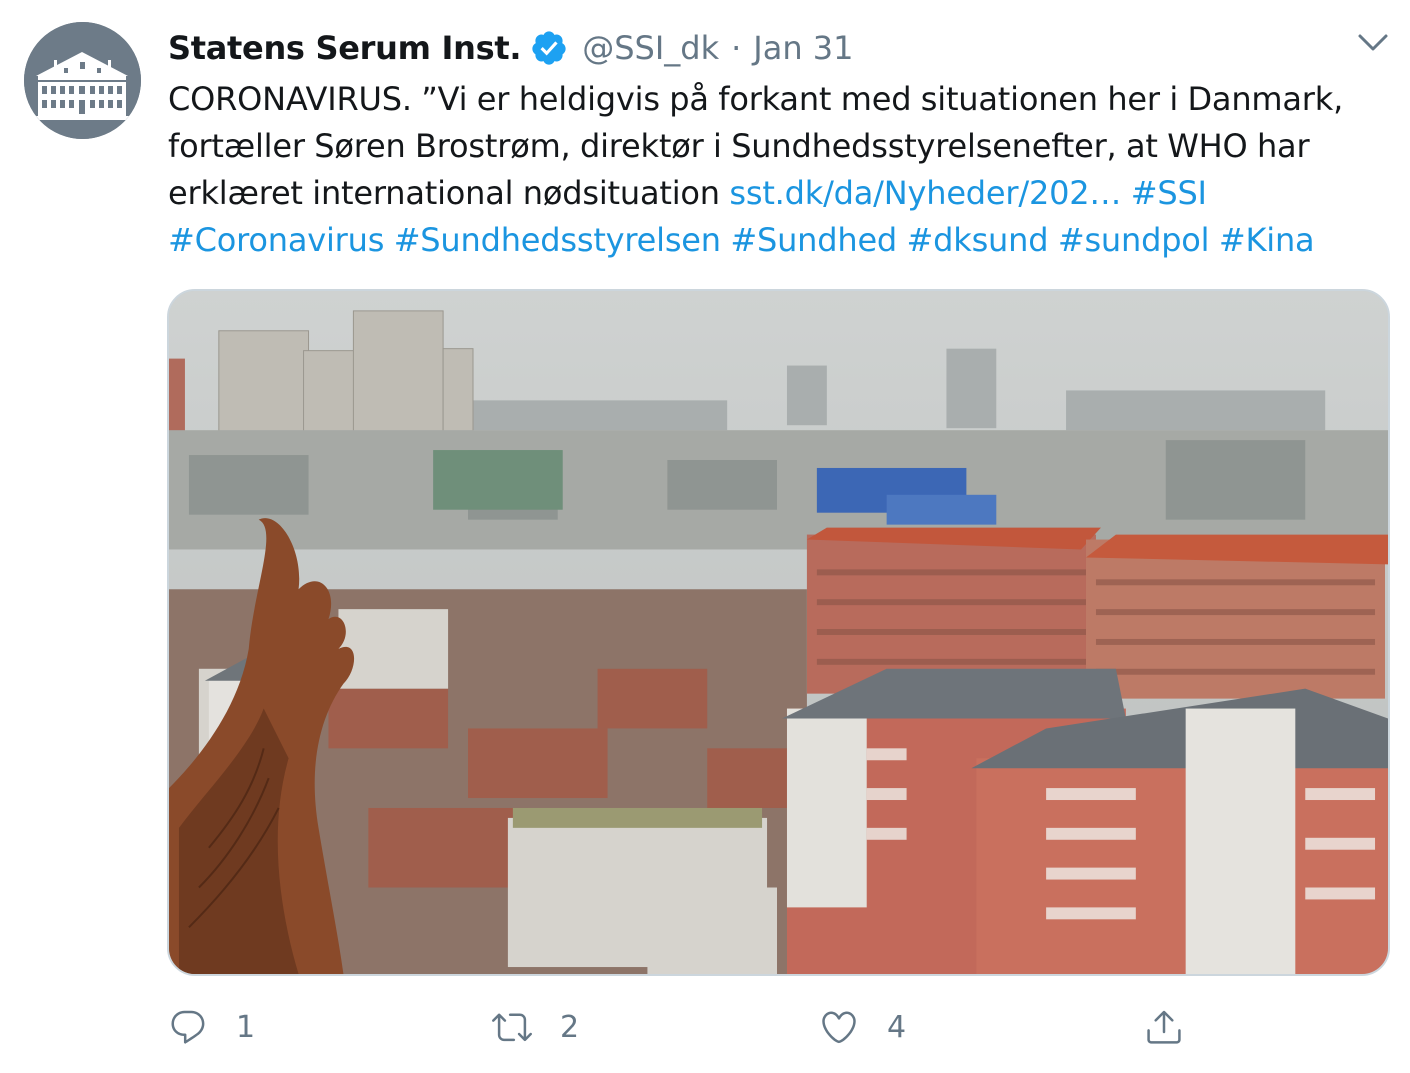  What do you see at coordinates (1373, 42) in the screenshot?
I see `chevron-down-icon` at bounding box center [1373, 42].